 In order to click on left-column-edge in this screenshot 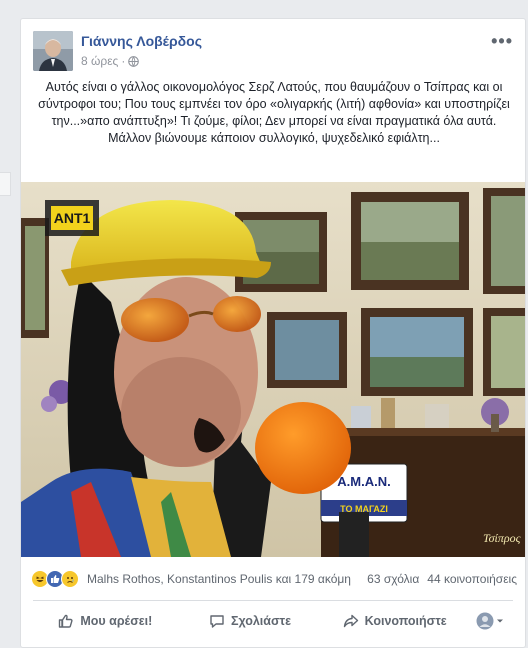, I will do `click(5, 184)`.